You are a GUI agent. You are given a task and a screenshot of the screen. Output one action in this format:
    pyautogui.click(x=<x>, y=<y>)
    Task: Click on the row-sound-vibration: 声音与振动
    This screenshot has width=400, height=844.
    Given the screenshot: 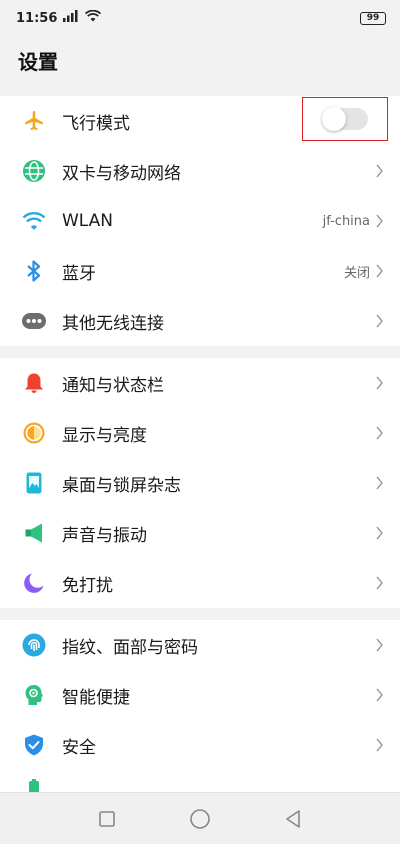 What is the action you would take?
    pyautogui.click(x=200, y=533)
    